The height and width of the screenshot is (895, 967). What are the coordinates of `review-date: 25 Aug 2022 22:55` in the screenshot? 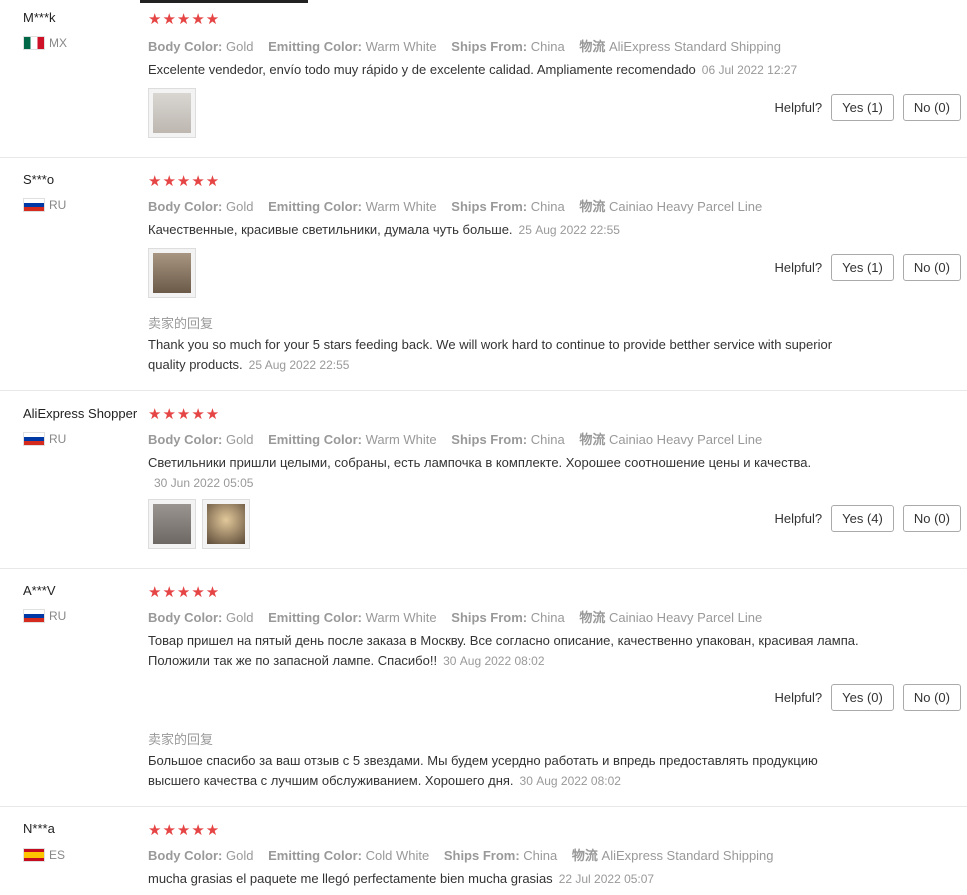 It's located at (569, 230).